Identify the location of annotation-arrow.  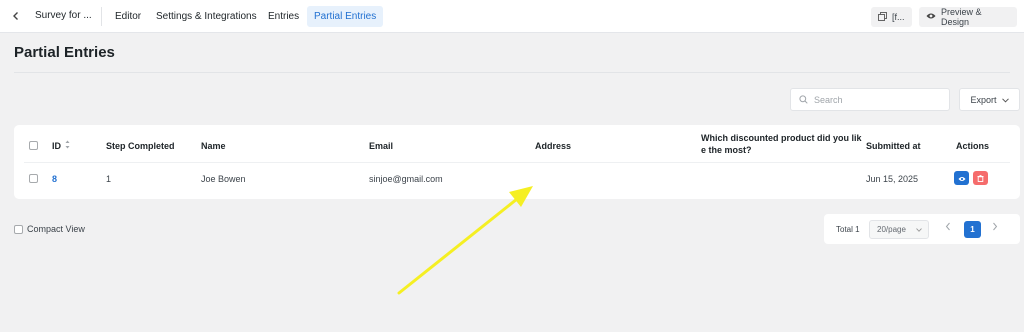
(465, 240).